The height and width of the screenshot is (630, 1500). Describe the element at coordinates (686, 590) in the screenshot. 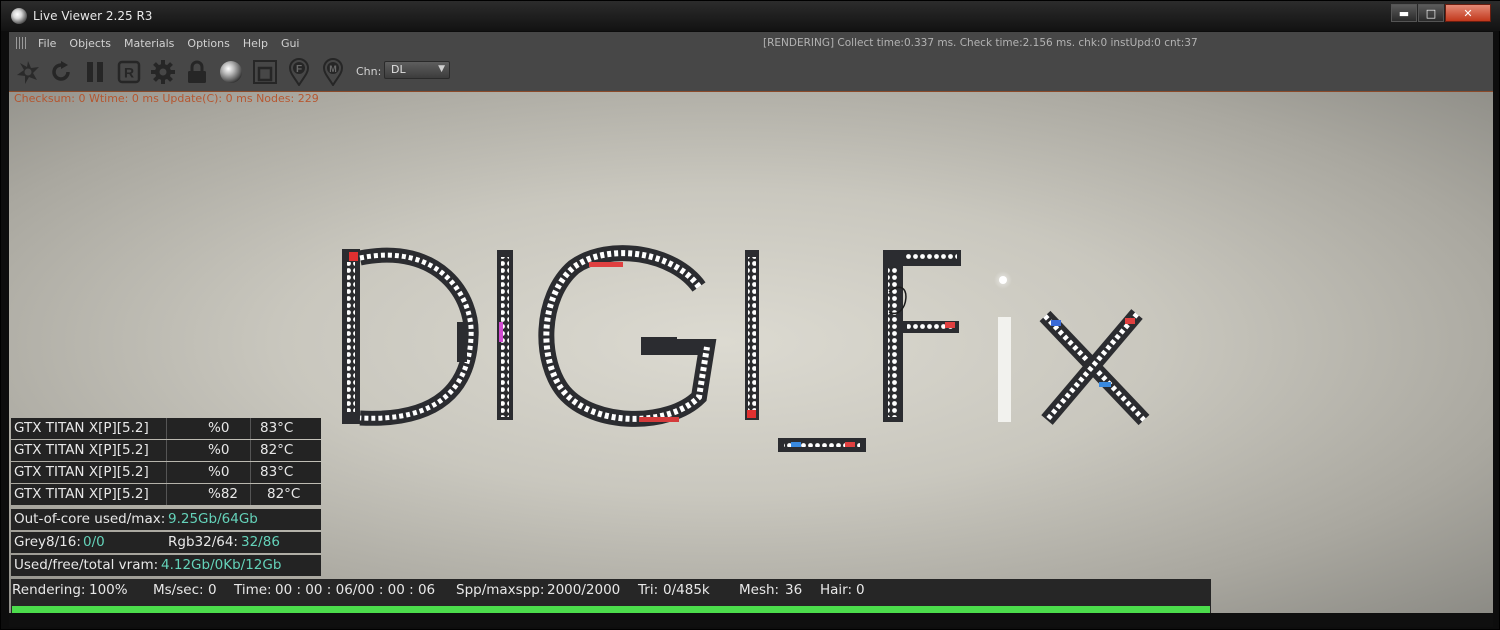

I see `tri-value: 0/485k` at that location.